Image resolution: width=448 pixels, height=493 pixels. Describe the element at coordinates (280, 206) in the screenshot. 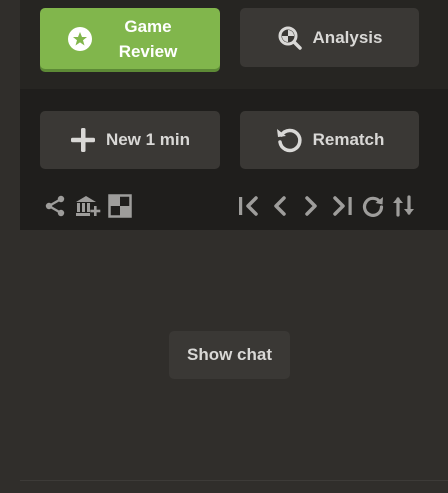

I see `previous-move-icon` at that location.